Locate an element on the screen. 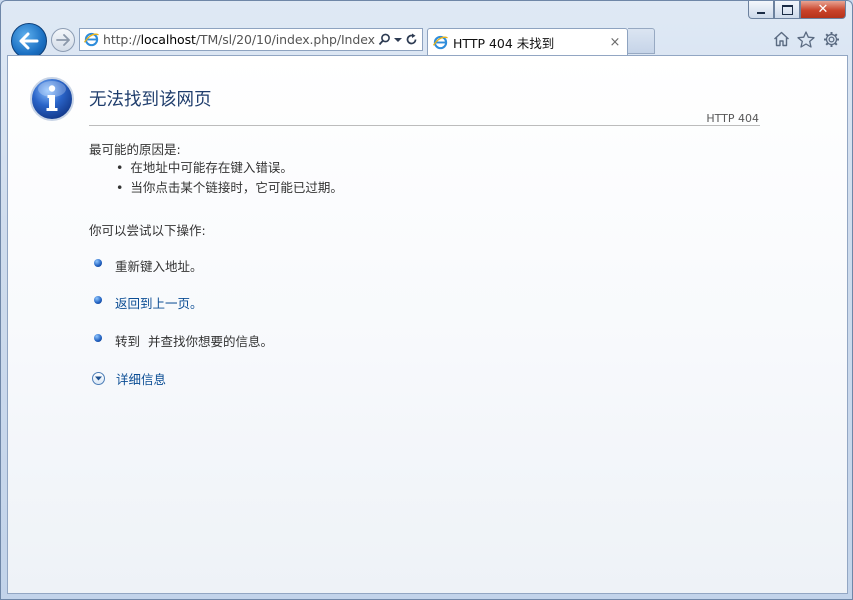 This screenshot has height=600, width=853. divider is located at coordinates (424, 125).